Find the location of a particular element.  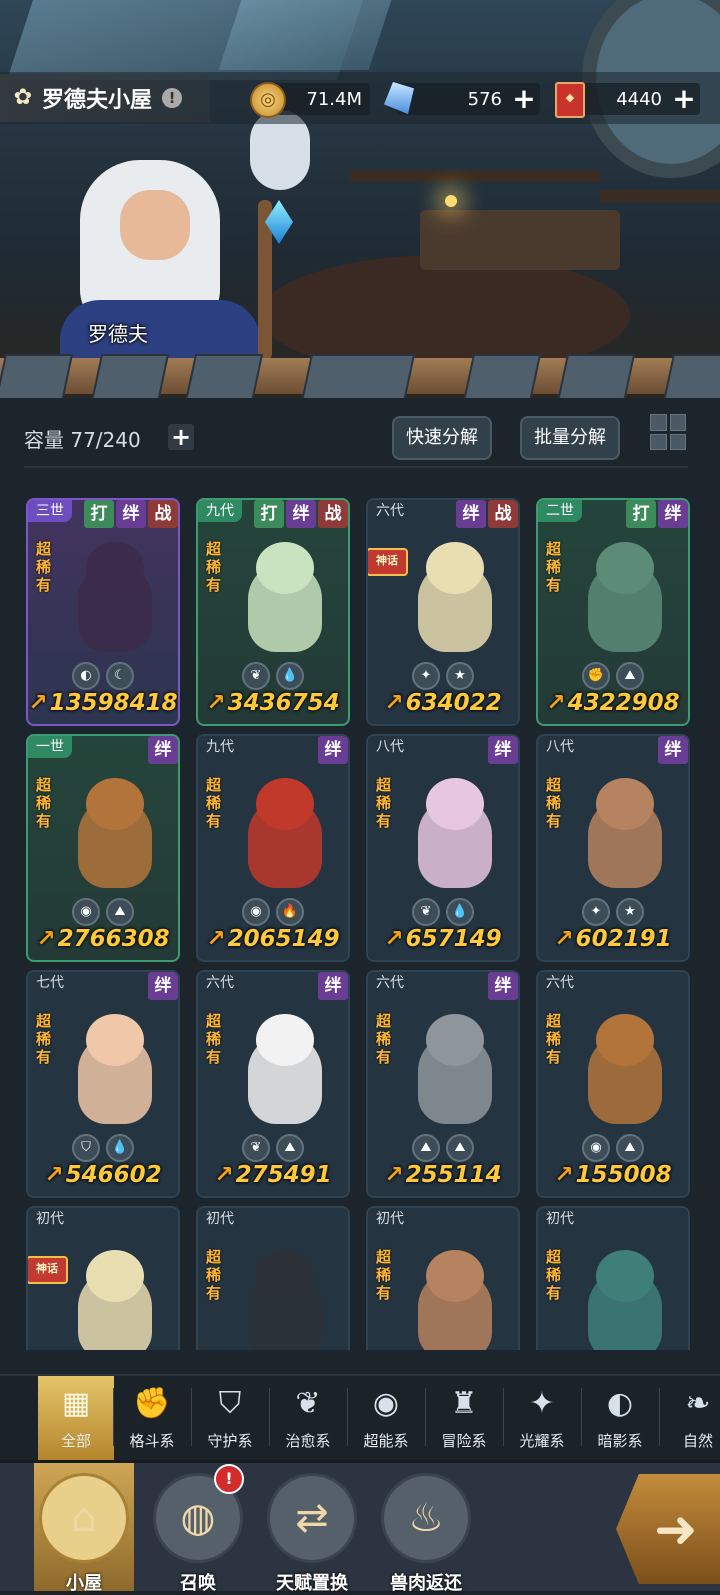

pet-card: 三世打绊战超稀有 ◐ ☾ ↗13598418 is located at coordinates (103, 612).